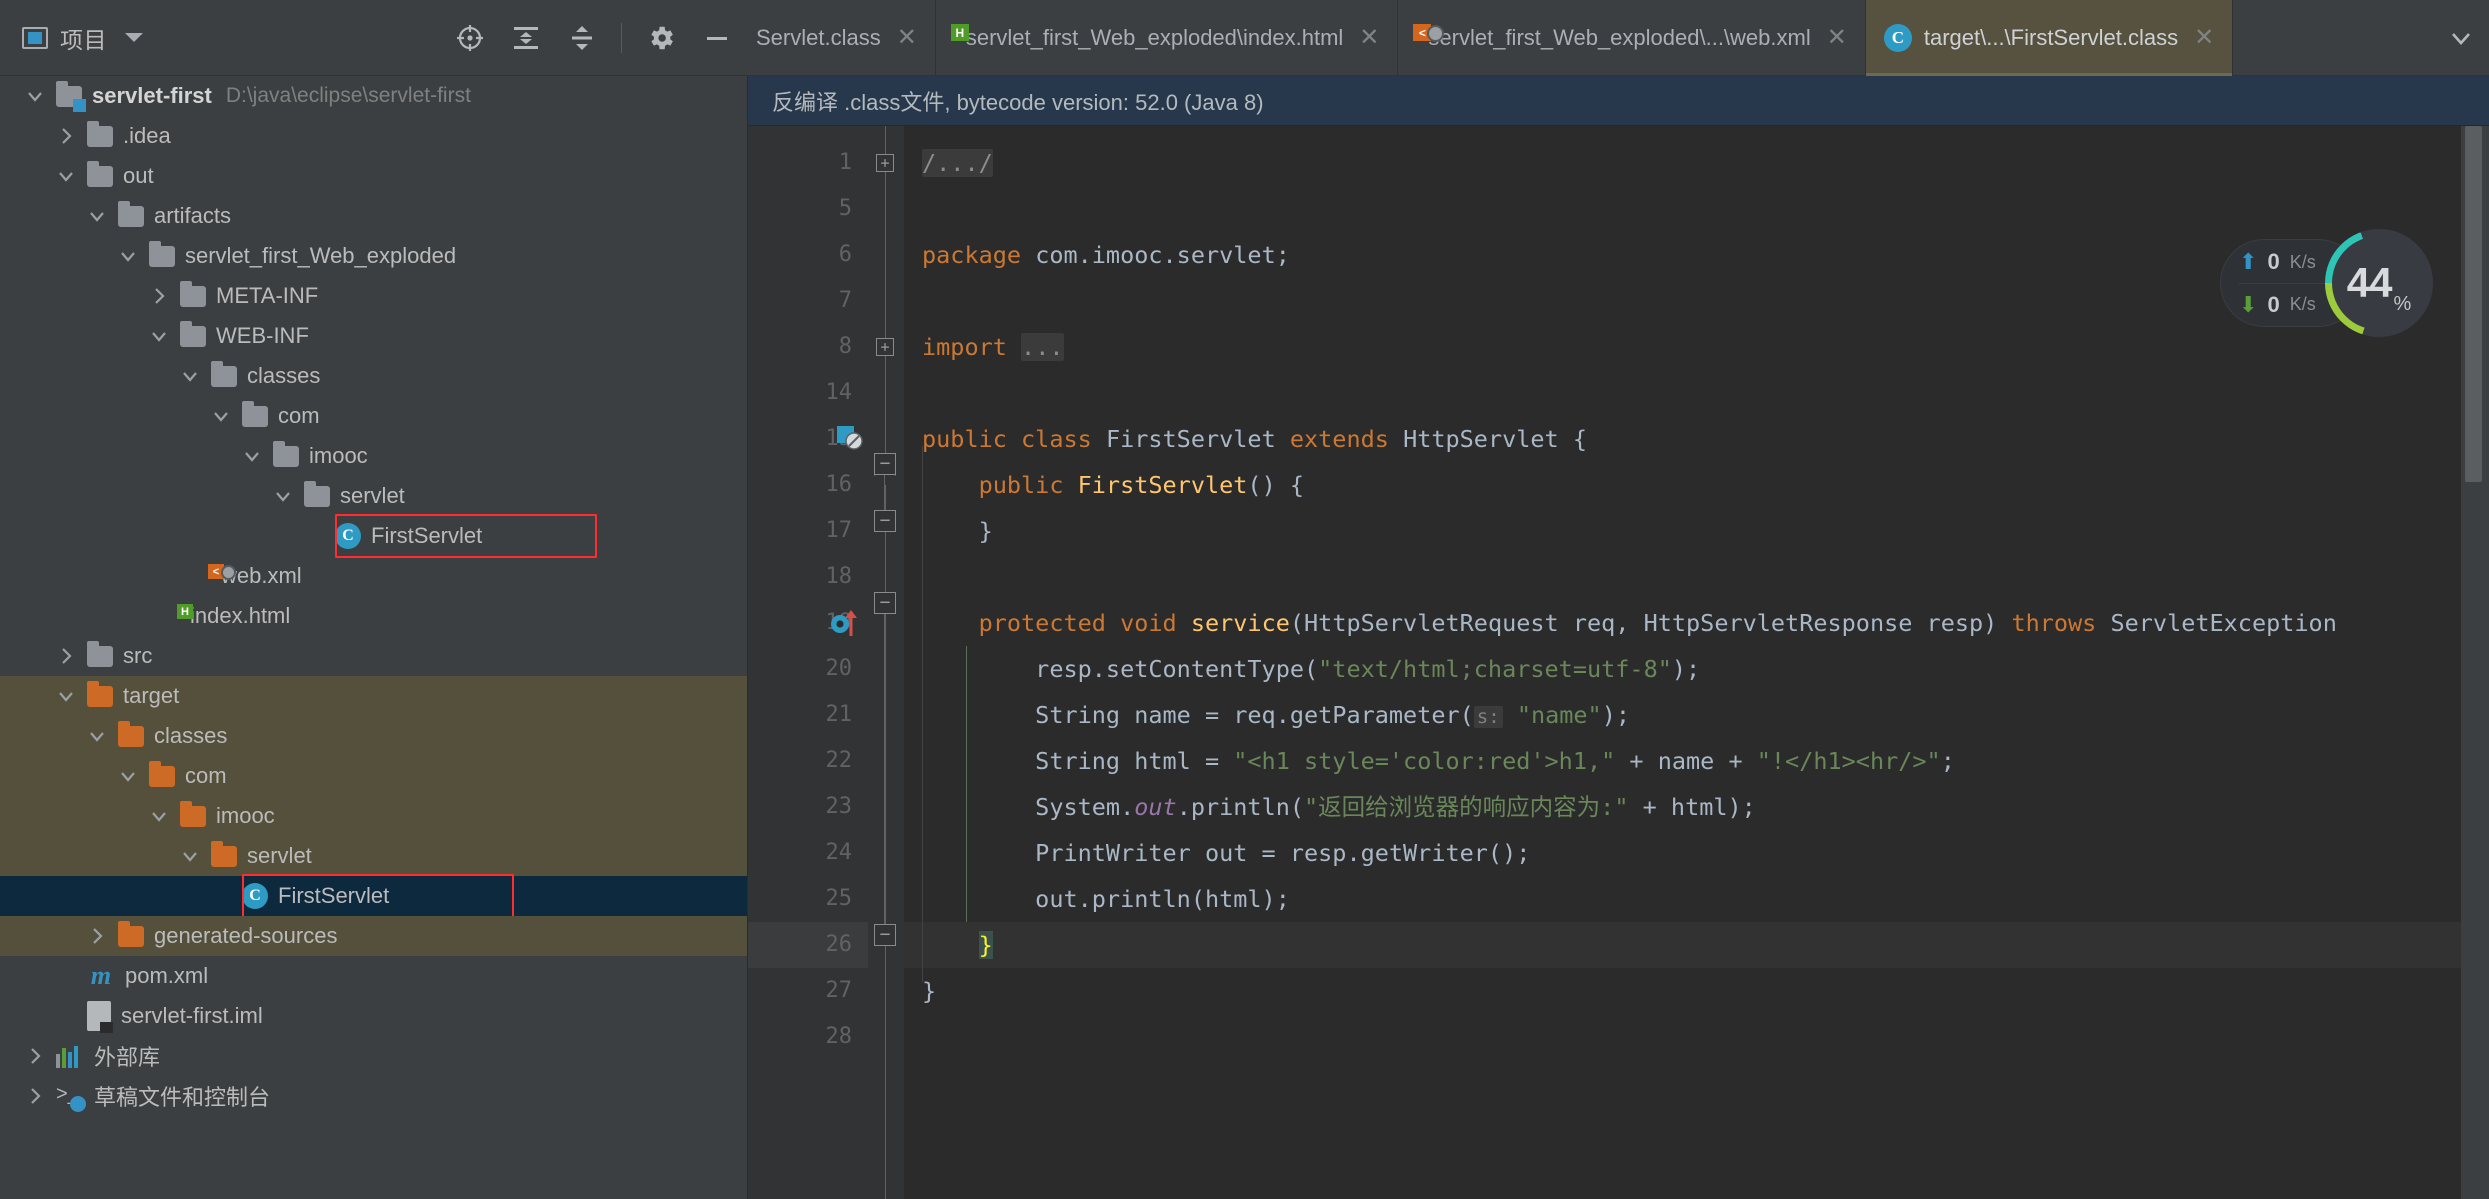 The width and height of the screenshot is (2489, 1199). I want to click on implemented-method-marker-icon, so click(851, 439).